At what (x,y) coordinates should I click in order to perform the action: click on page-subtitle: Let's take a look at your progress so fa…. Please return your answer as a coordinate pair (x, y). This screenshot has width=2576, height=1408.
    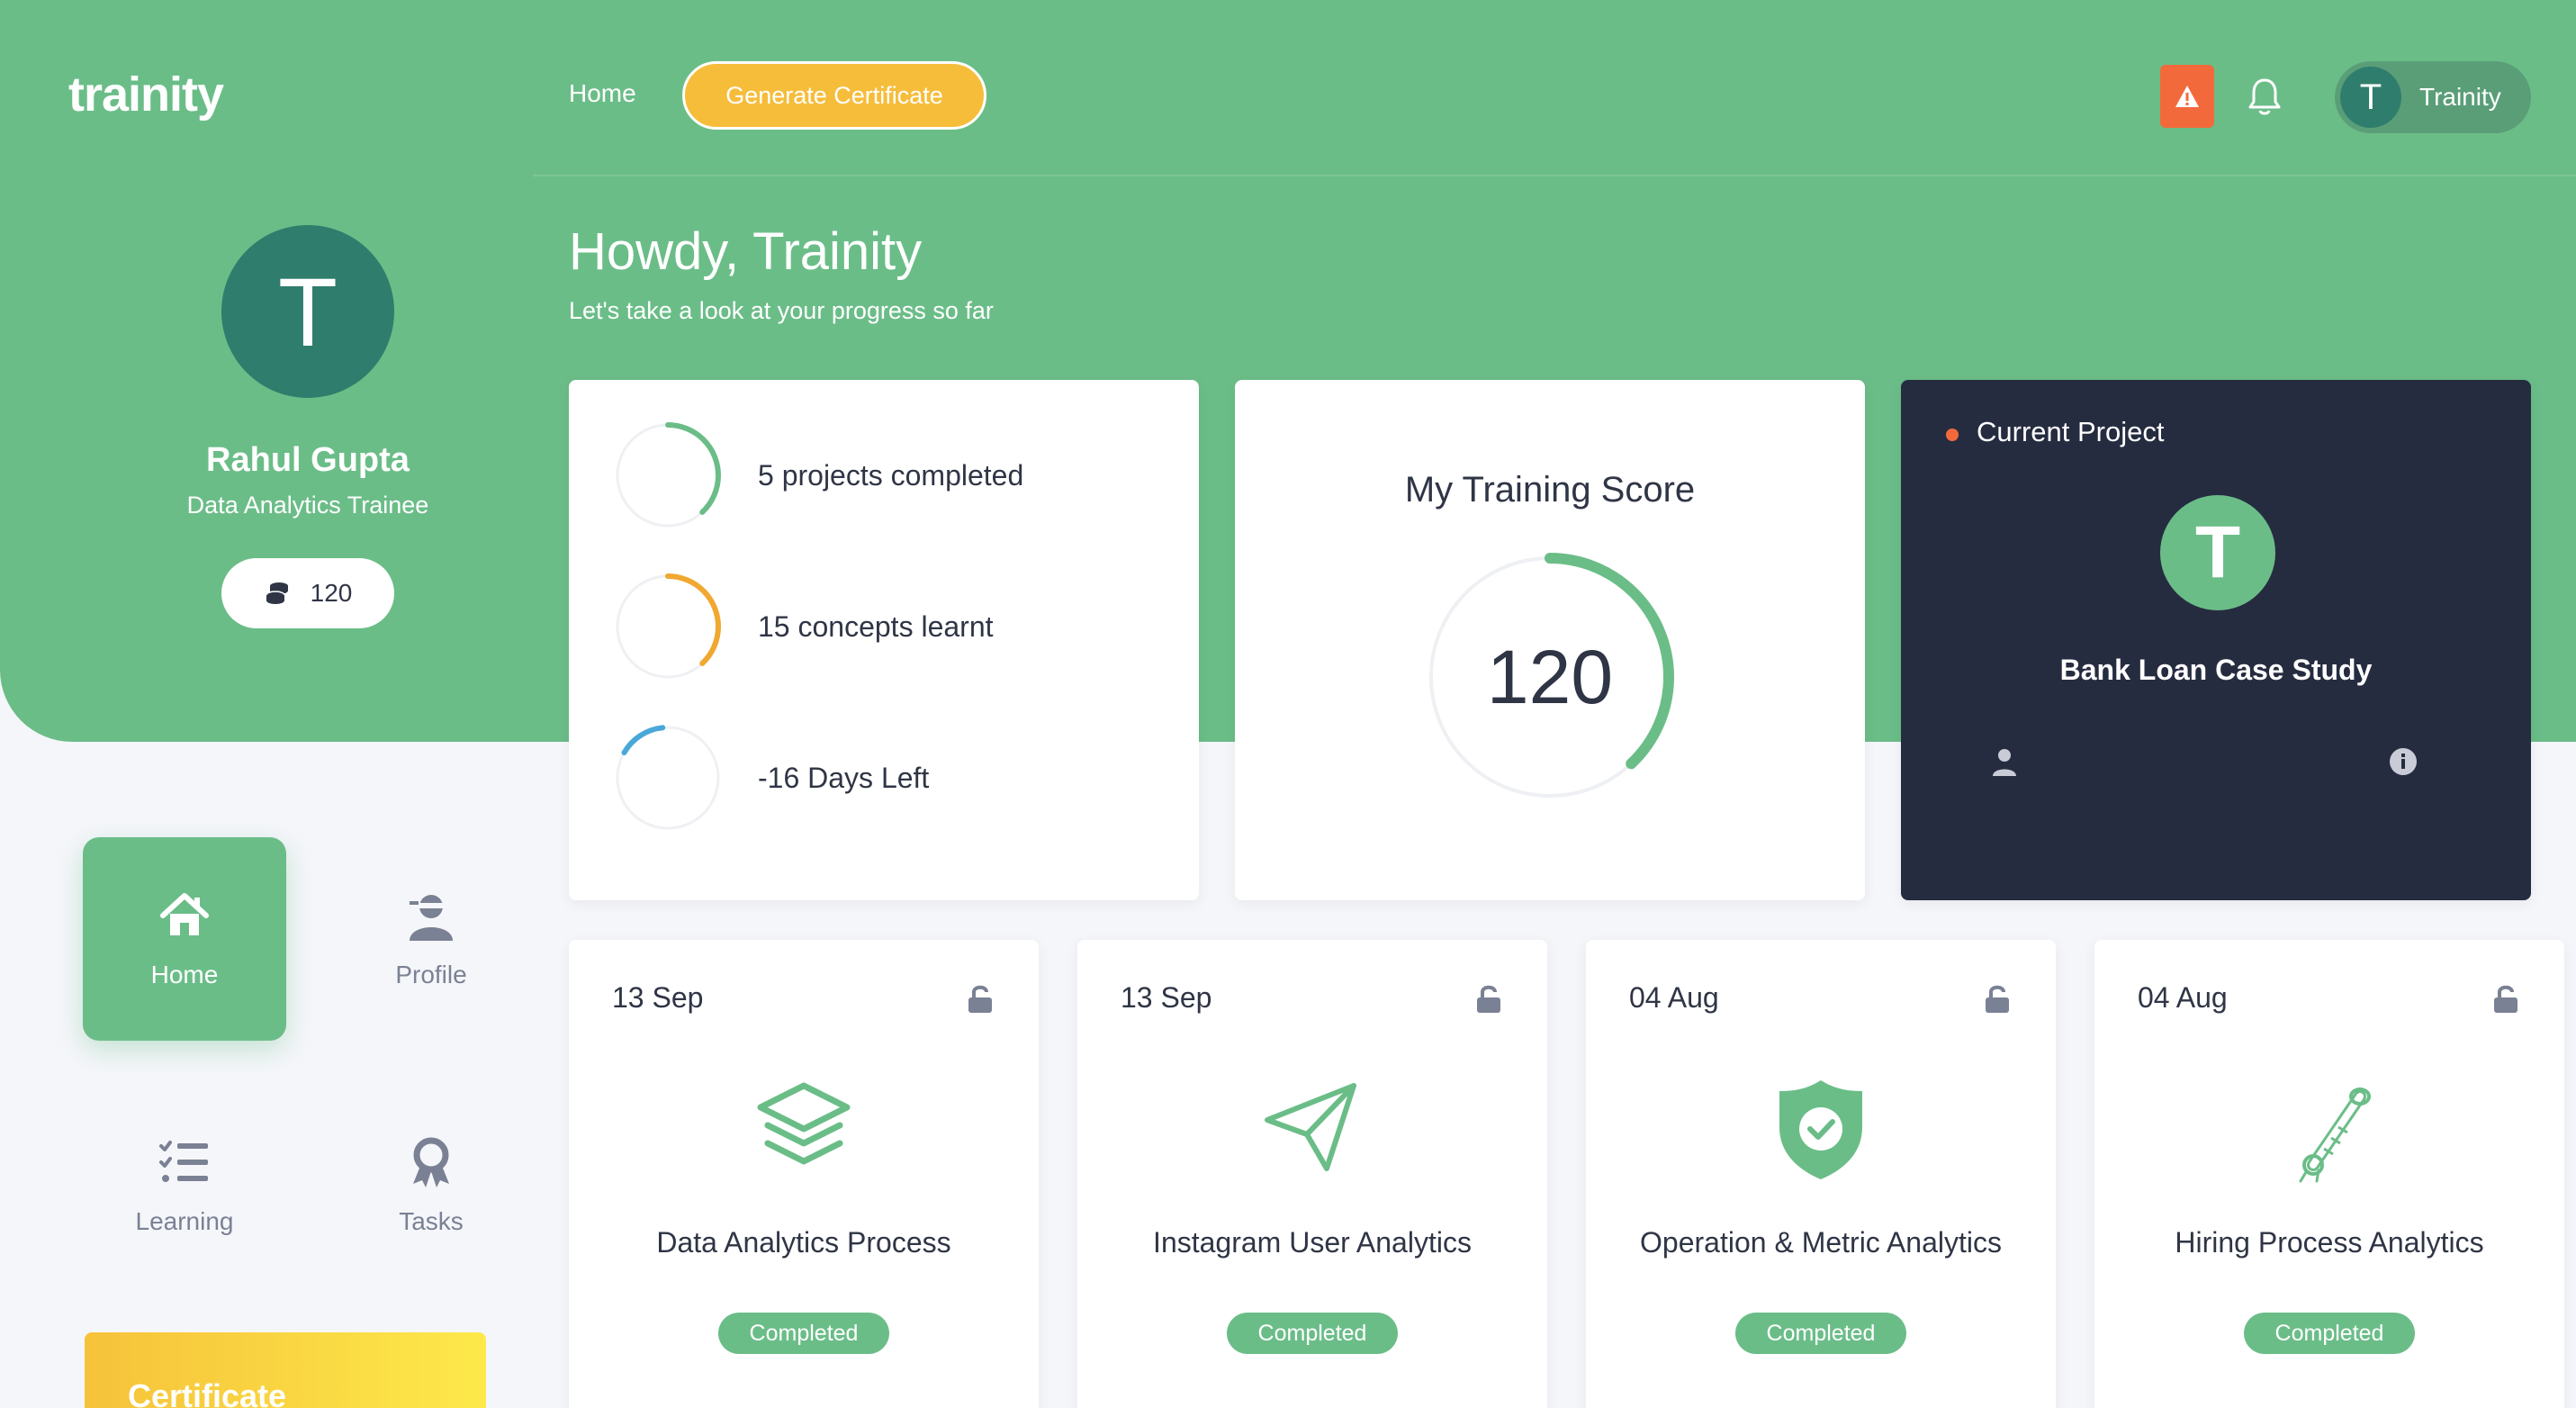
    Looking at the image, I should click on (781, 310).